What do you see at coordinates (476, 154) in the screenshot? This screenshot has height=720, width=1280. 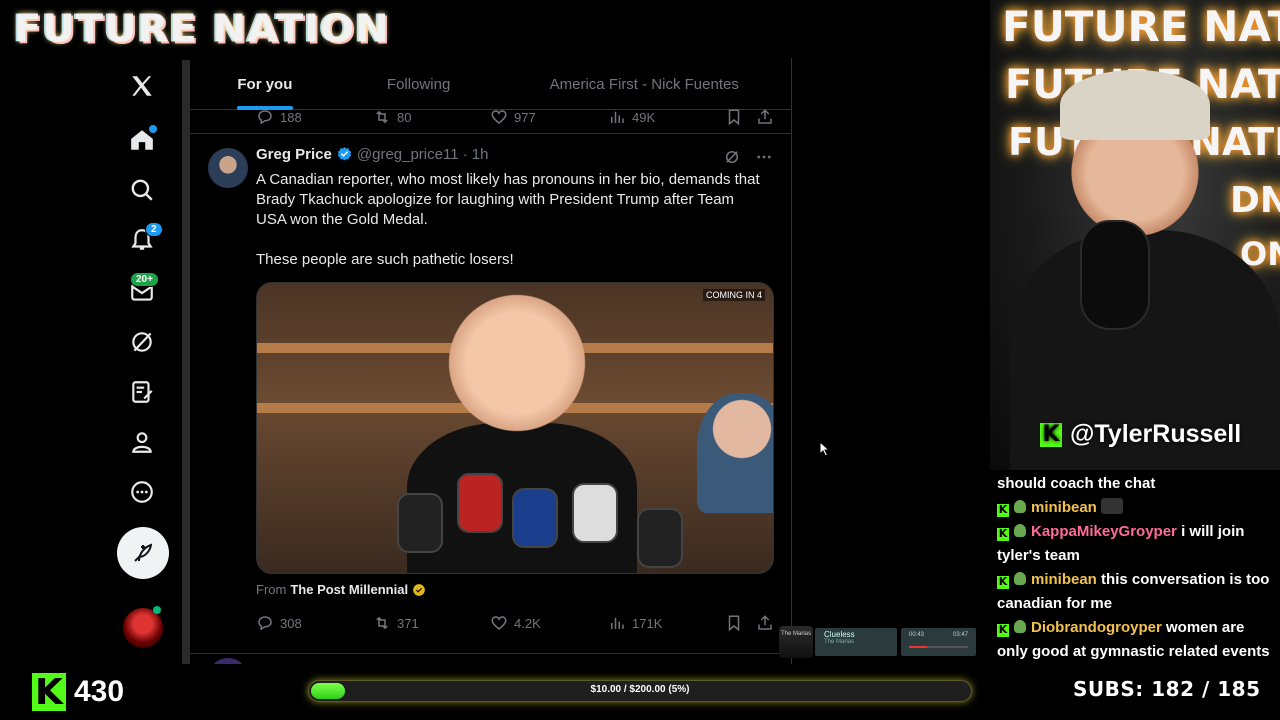 I see `tweet-timestamp: · 1h` at bounding box center [476, 154].